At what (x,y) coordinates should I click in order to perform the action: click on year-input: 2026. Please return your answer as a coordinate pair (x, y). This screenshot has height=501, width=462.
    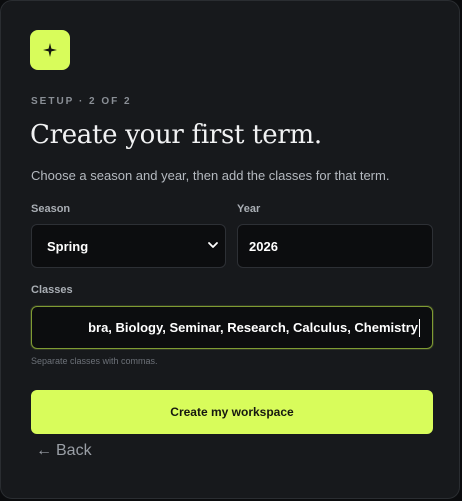
    Looking at the image, I should click on (335, 246).